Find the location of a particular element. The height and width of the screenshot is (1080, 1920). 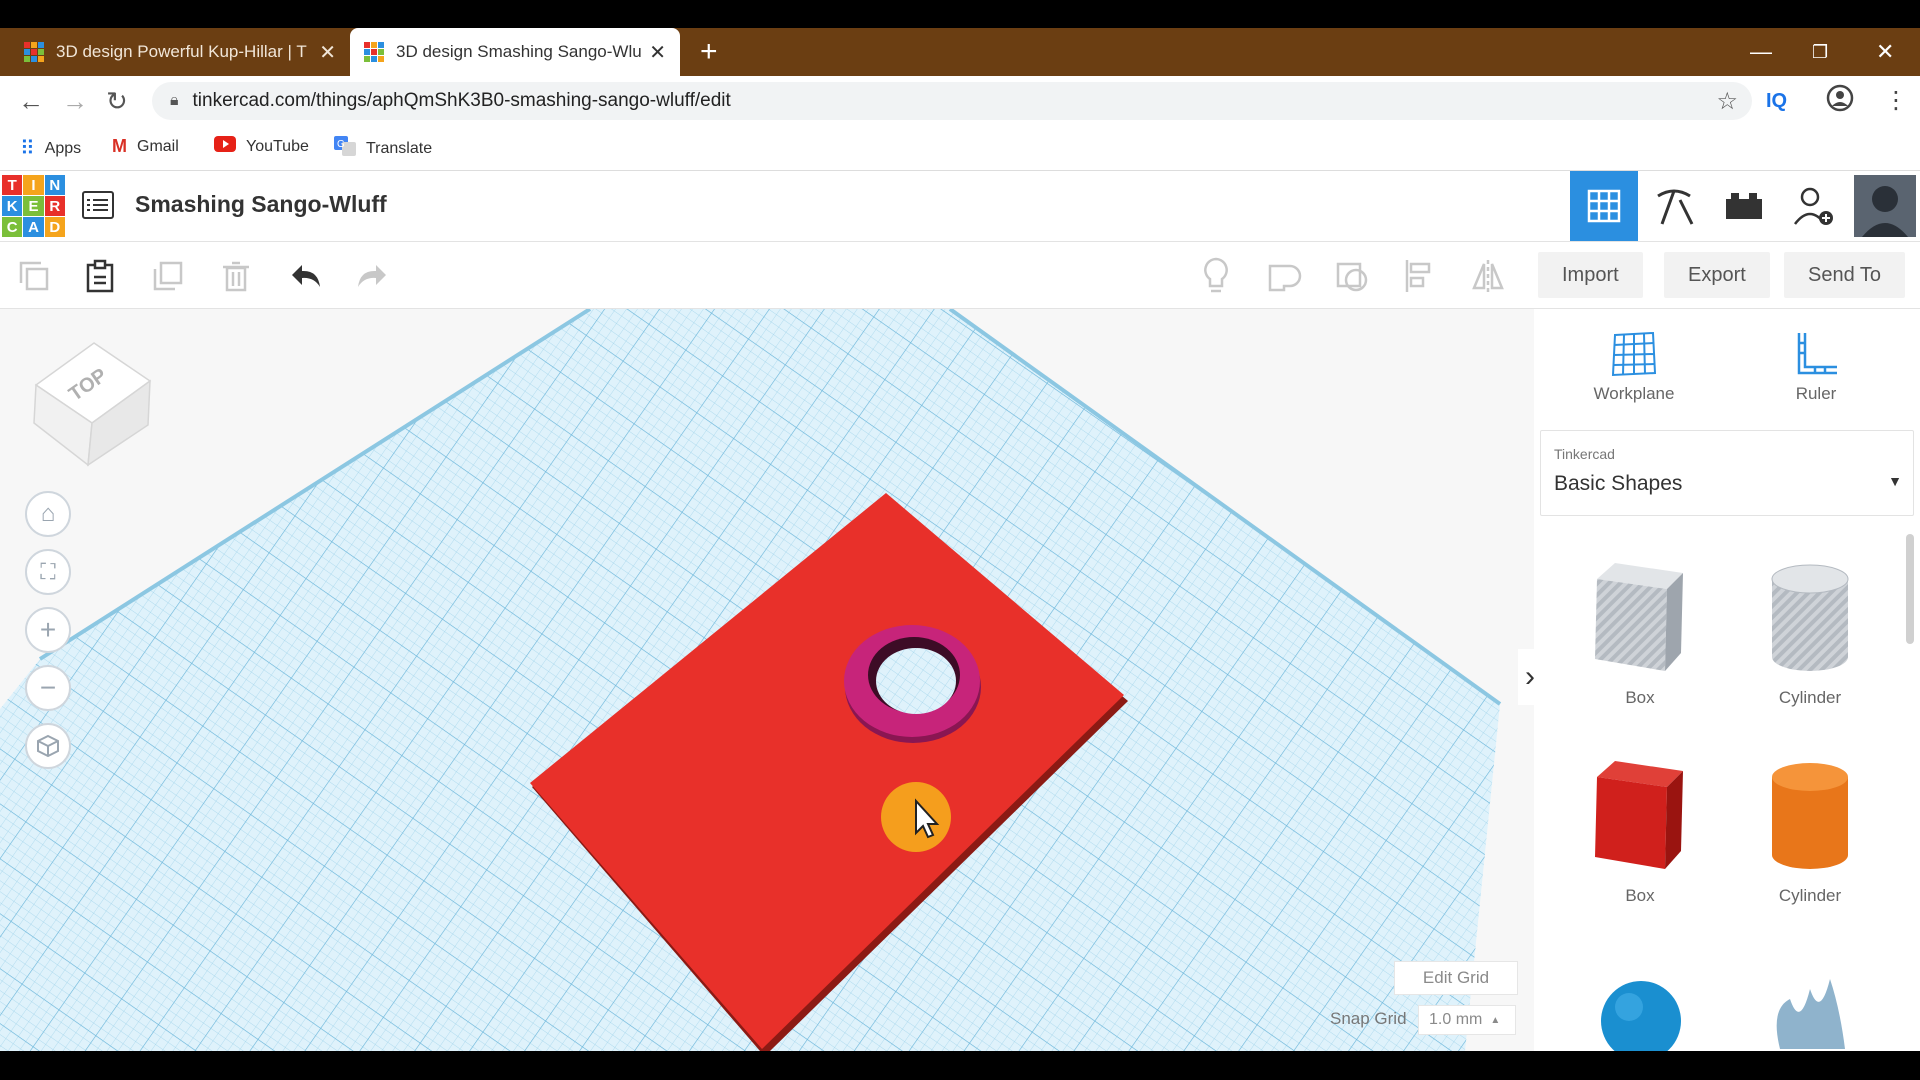

tinkercad-favicon-icon is located at coordinates (34, 52).